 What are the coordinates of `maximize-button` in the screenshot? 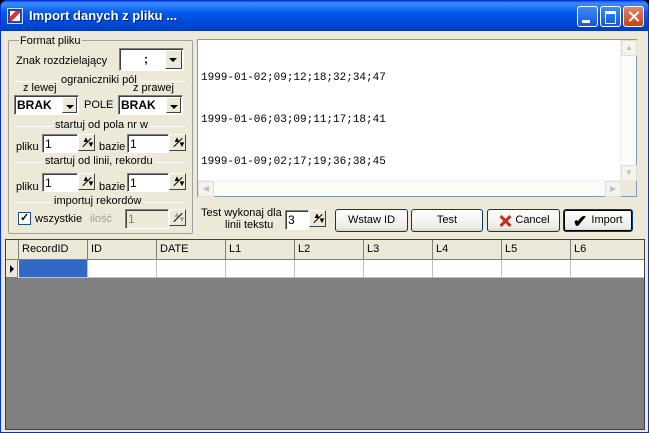 It's located at (610, 16).